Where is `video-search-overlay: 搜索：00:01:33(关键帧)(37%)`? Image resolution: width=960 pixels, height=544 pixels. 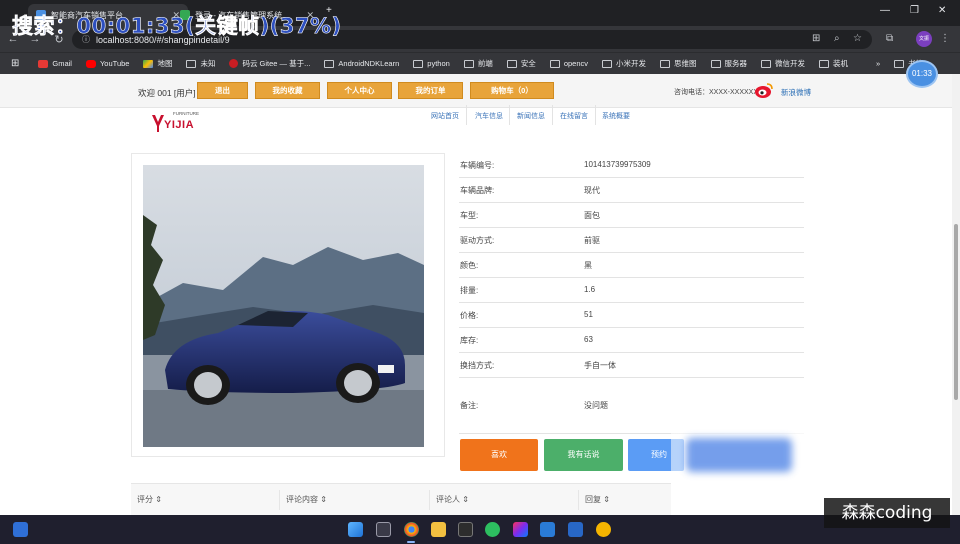
video-search-overlay: 搜索：00:01:33(关键帧)(37%) is located at coordinates (177, 26).